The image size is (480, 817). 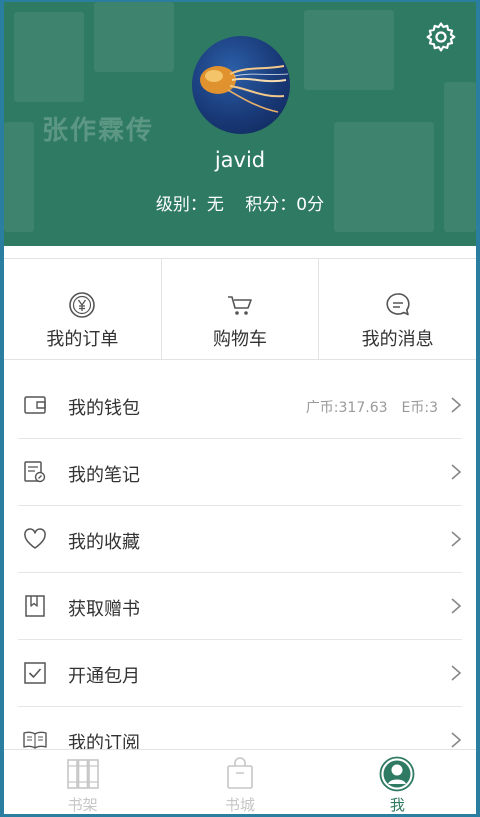 I want to click on message-icon, so click(x=398, y=304).